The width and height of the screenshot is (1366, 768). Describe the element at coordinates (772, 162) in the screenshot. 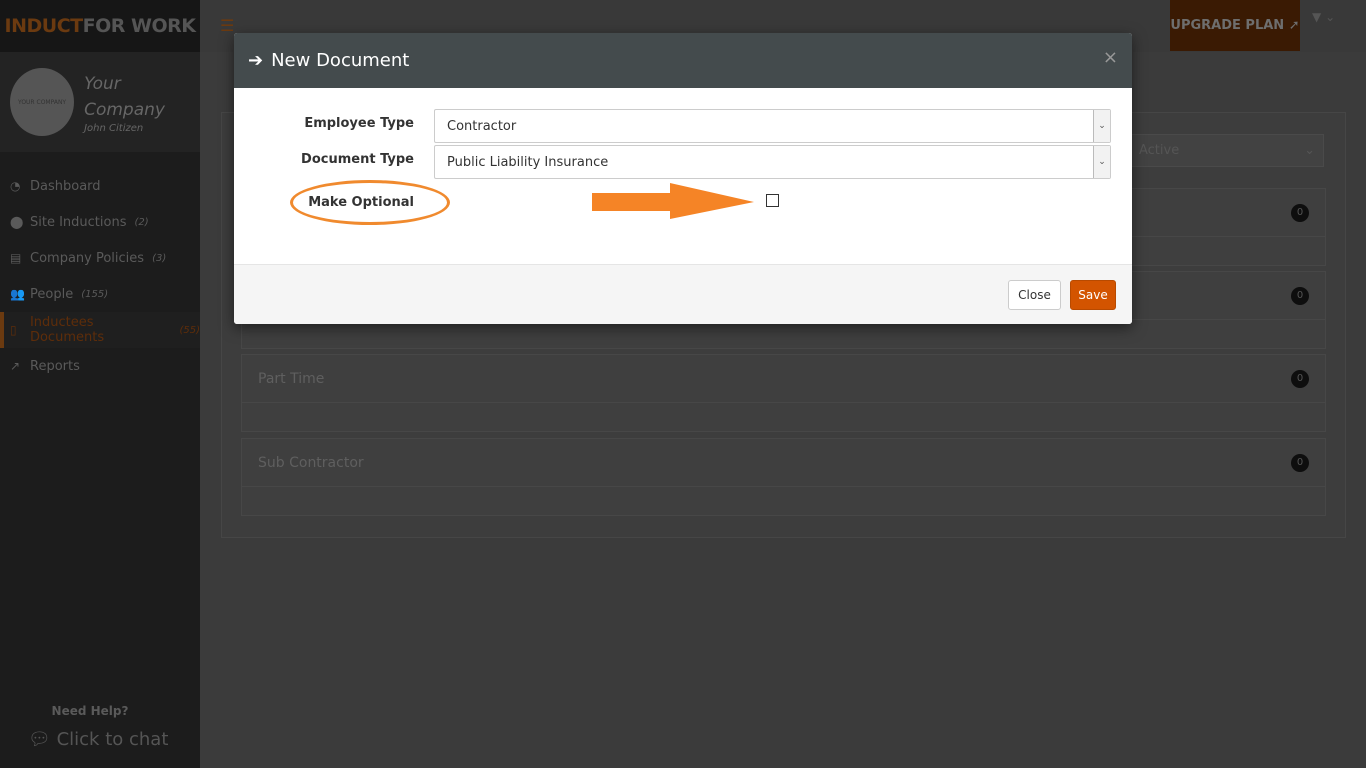

I see `document-type-select: Public Liability Insurance ⌄` at that location.